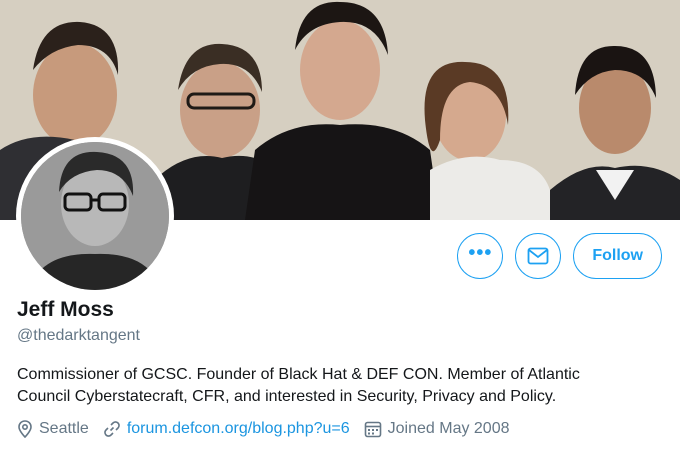  I want to click on avatar-photo, so click(95, 216).